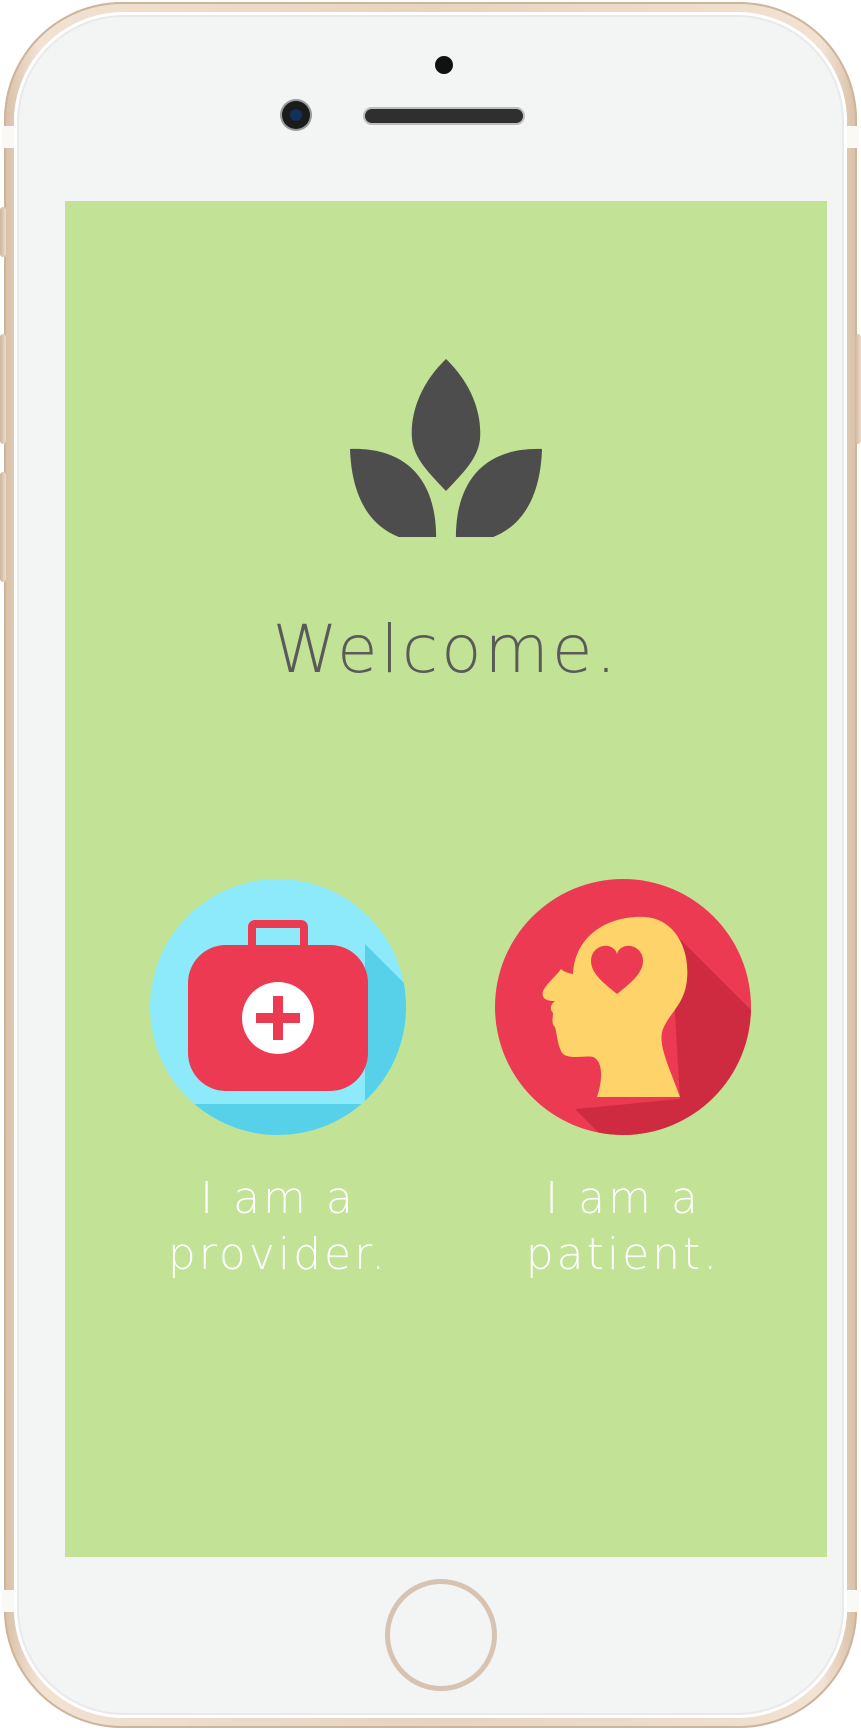 This screenshot has height=1732, width=861. I want to click on front-camera-icon, so click(296, 115).